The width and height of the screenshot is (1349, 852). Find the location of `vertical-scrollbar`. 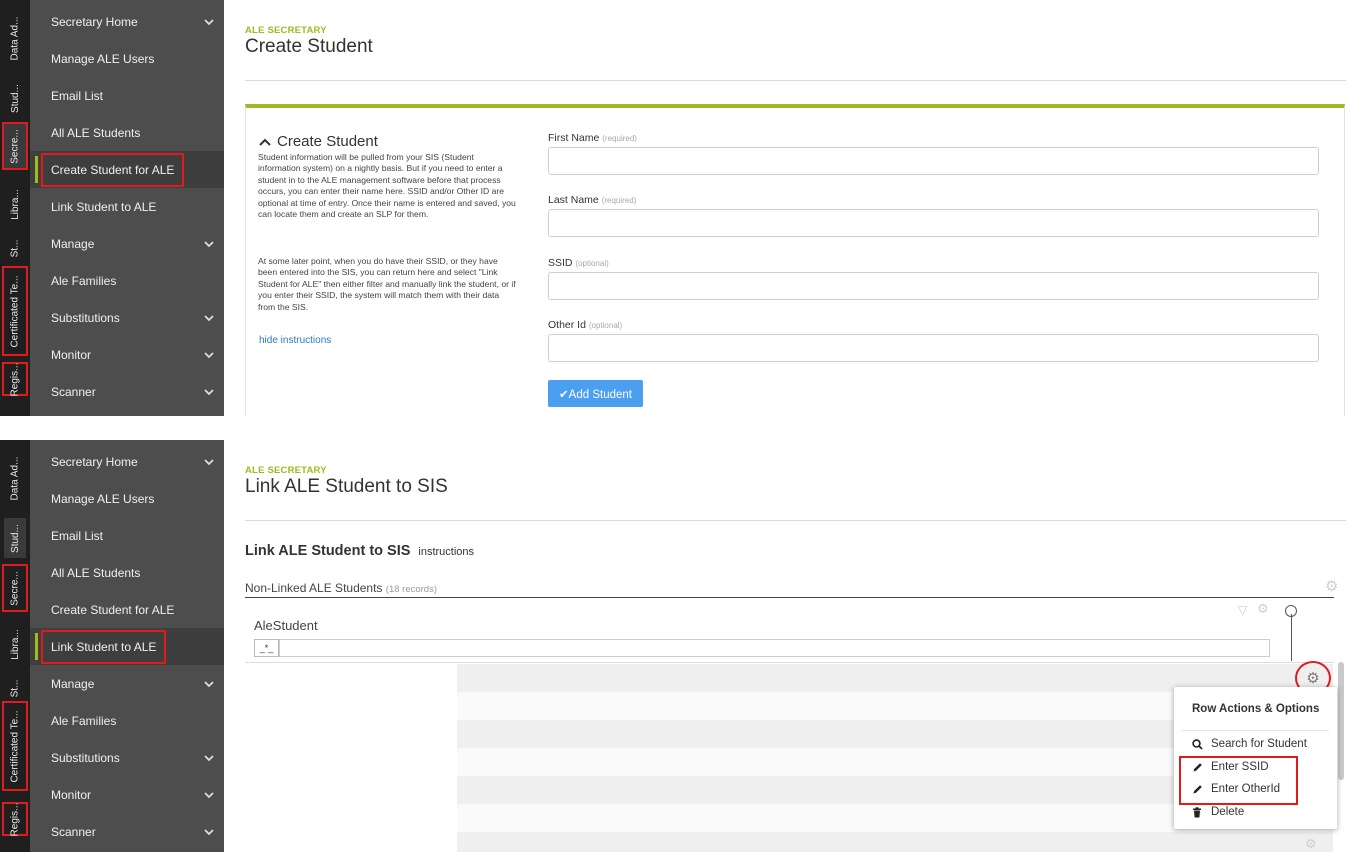

vertical-scrollbar is located at coordinates (1341, 721).